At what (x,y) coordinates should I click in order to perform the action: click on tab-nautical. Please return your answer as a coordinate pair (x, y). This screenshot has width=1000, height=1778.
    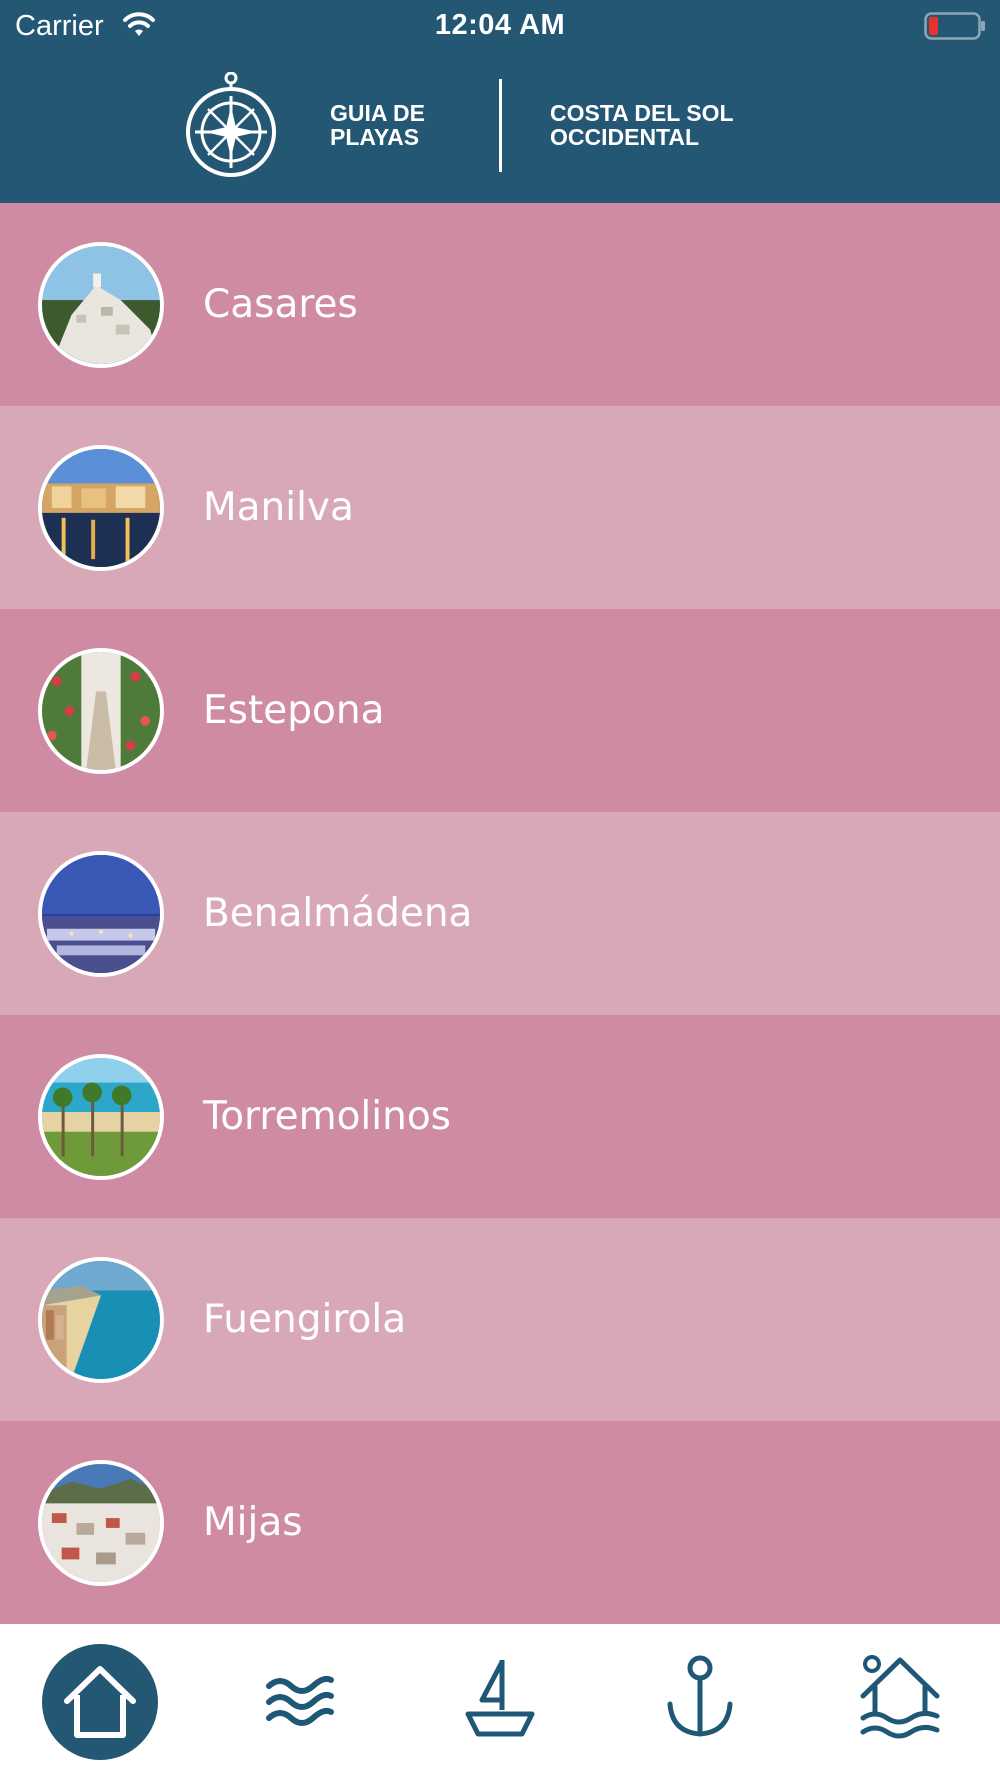
    Looking at the image, I should click on (500, 1701).